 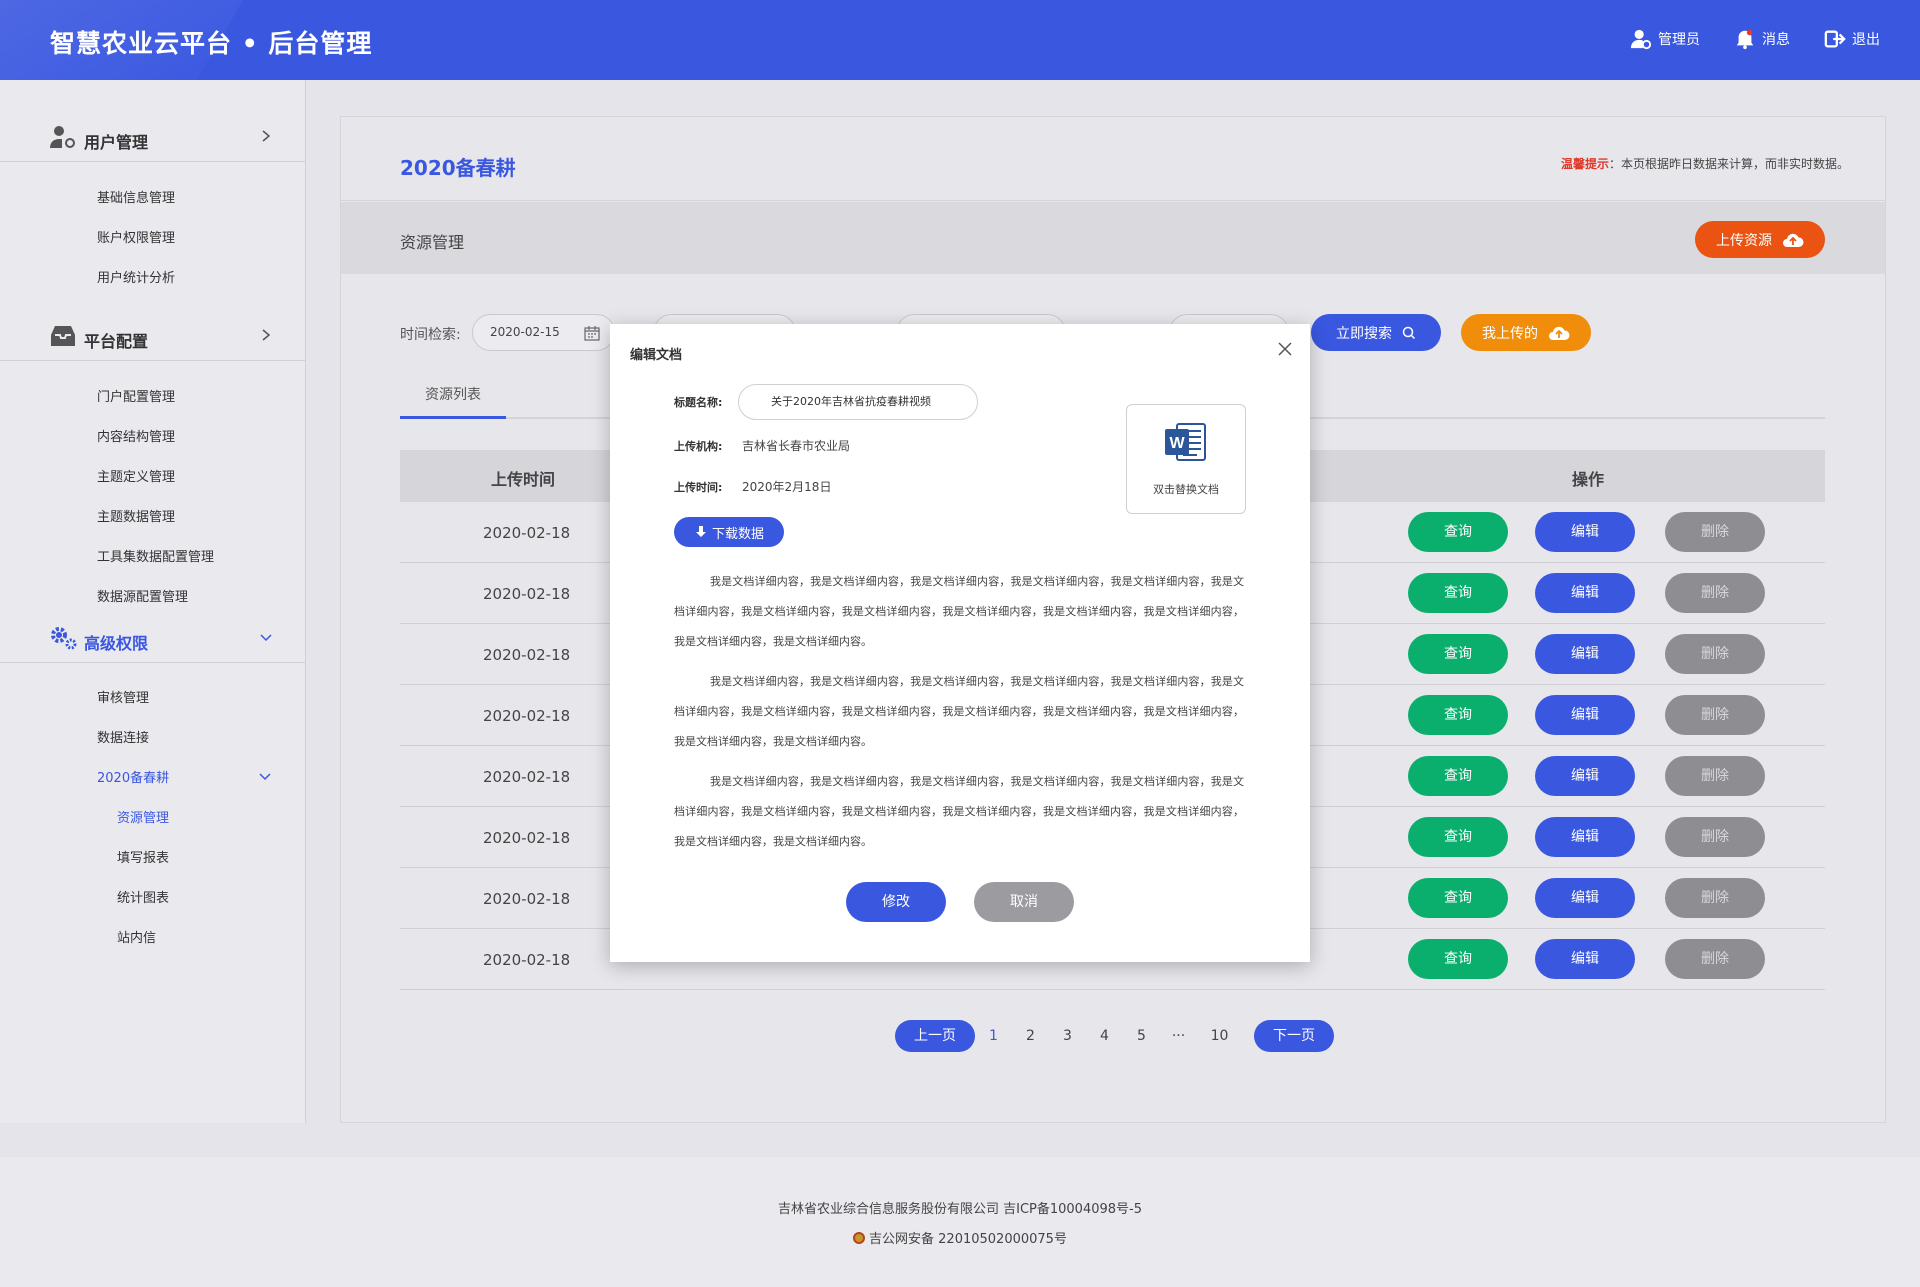 I want to click on prev-page-button: 上一页, so click(x=935, y=1036).